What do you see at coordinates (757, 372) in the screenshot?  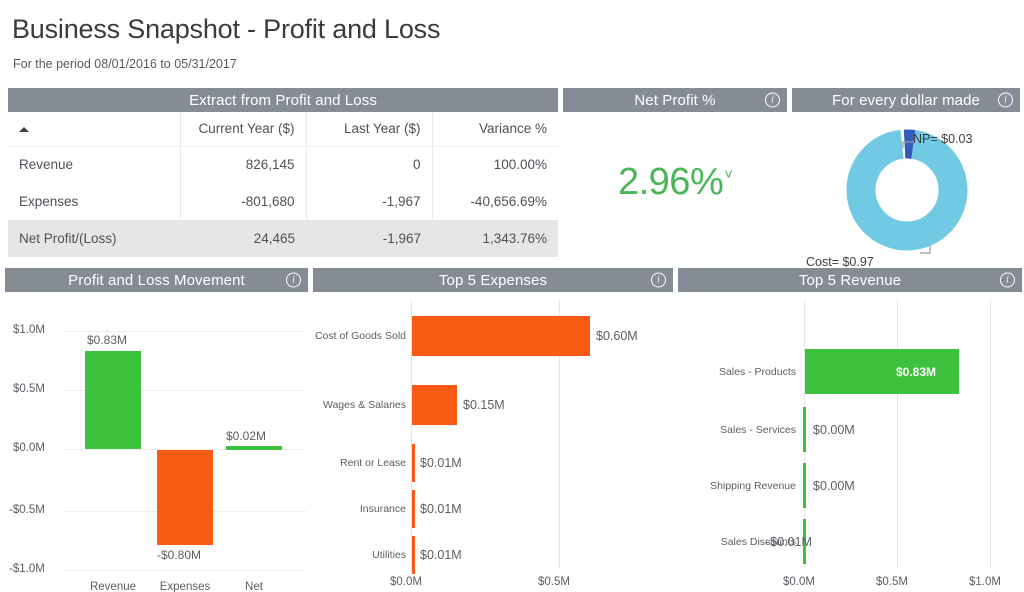 I see `y-category-label: Sales - Products` at bounding box center [757, 372].